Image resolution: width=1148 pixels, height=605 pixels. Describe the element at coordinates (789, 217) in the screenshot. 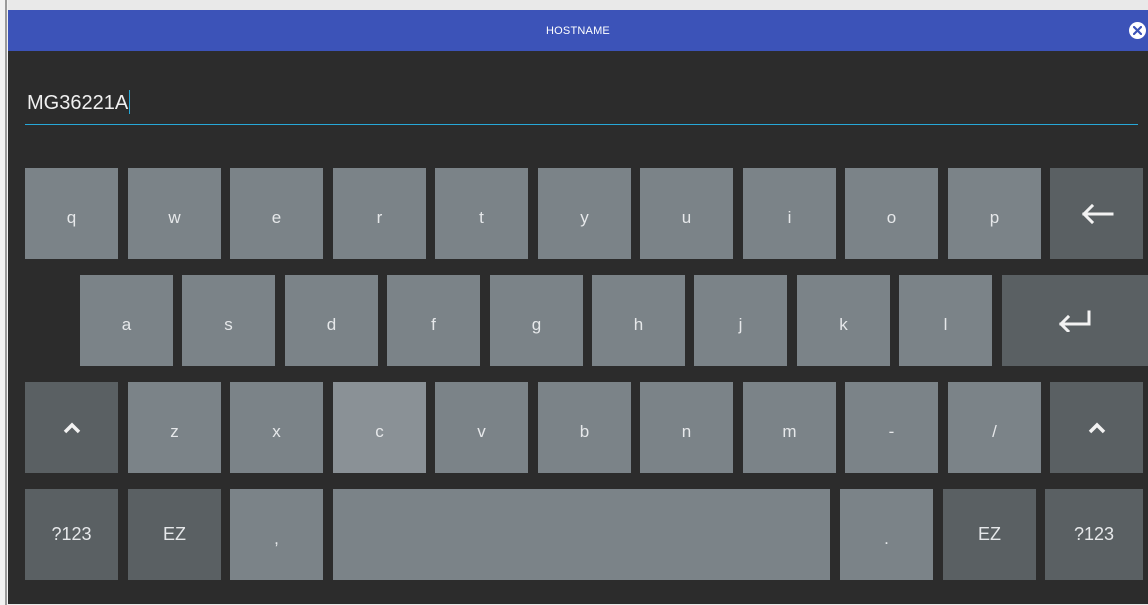

I see `key-label: i` at that location.